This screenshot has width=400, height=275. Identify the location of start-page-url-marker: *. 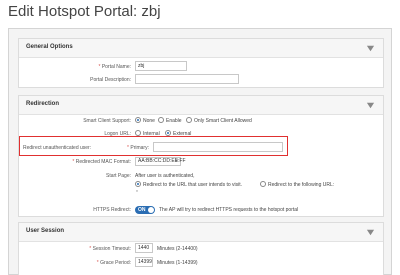
(137, 193).